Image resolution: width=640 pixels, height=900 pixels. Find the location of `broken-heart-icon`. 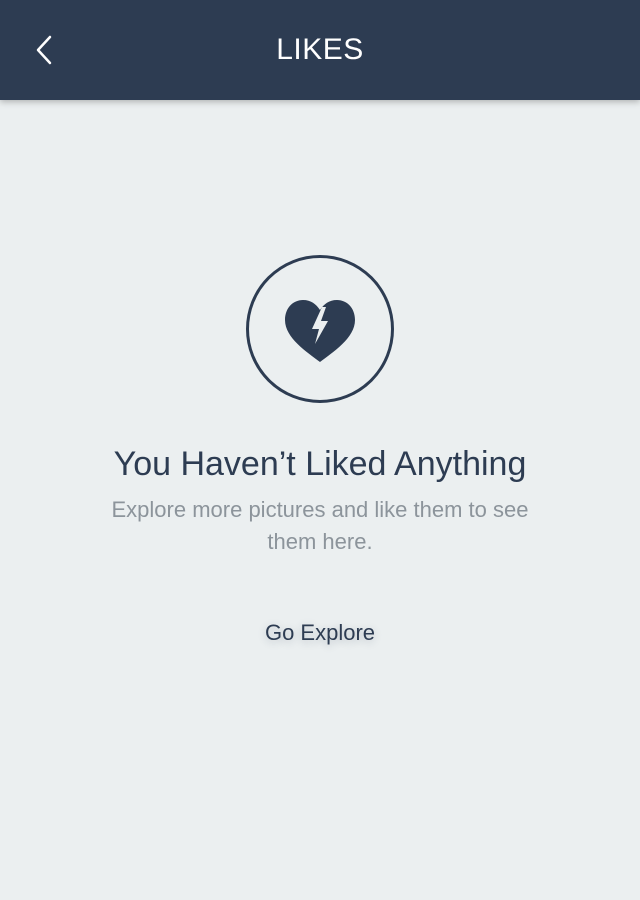

broken-heart-icon is located at coordinates (320, 329).